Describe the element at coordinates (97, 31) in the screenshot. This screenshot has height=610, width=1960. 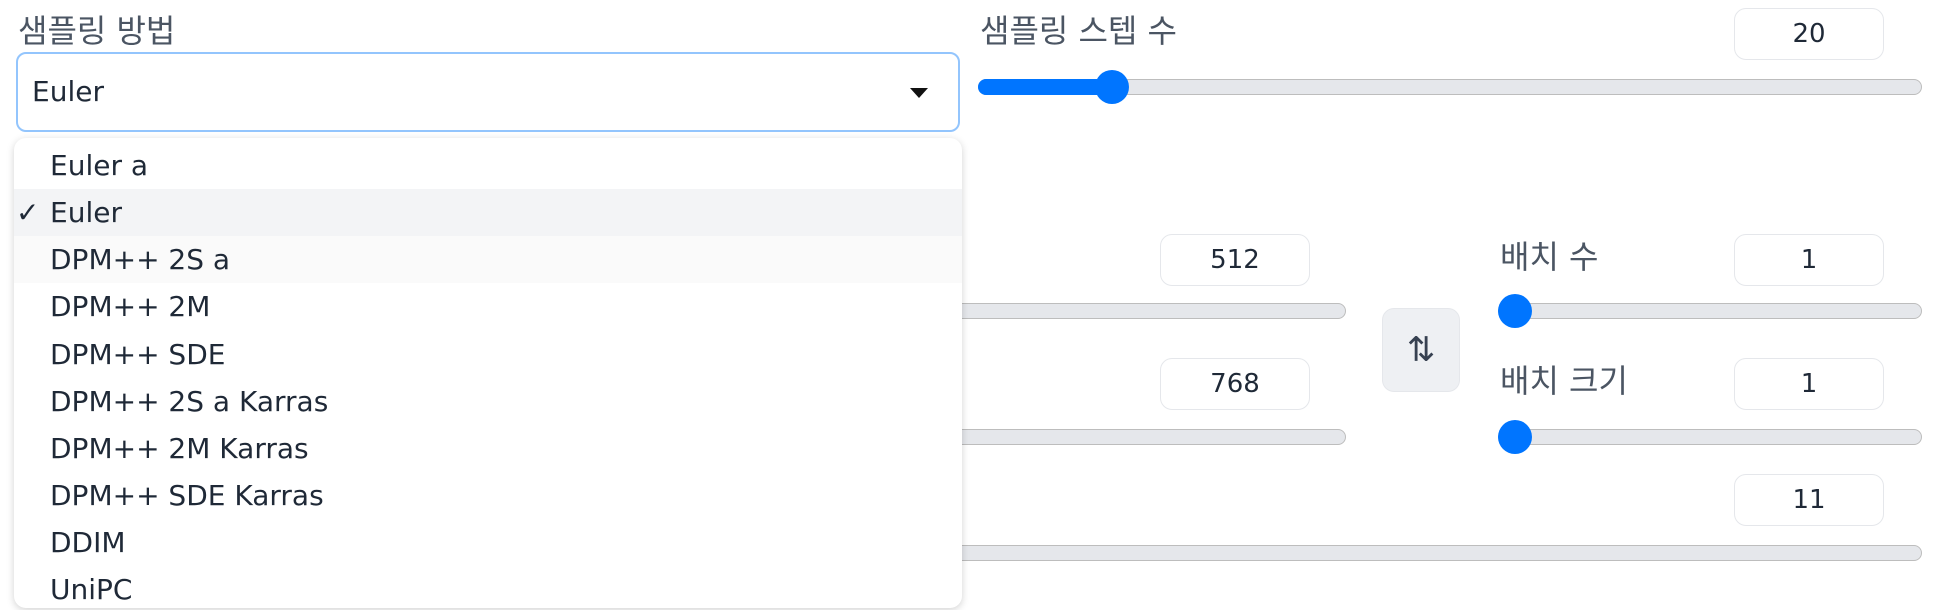
I see `sampler-label: 샘플링 방법` at that location.